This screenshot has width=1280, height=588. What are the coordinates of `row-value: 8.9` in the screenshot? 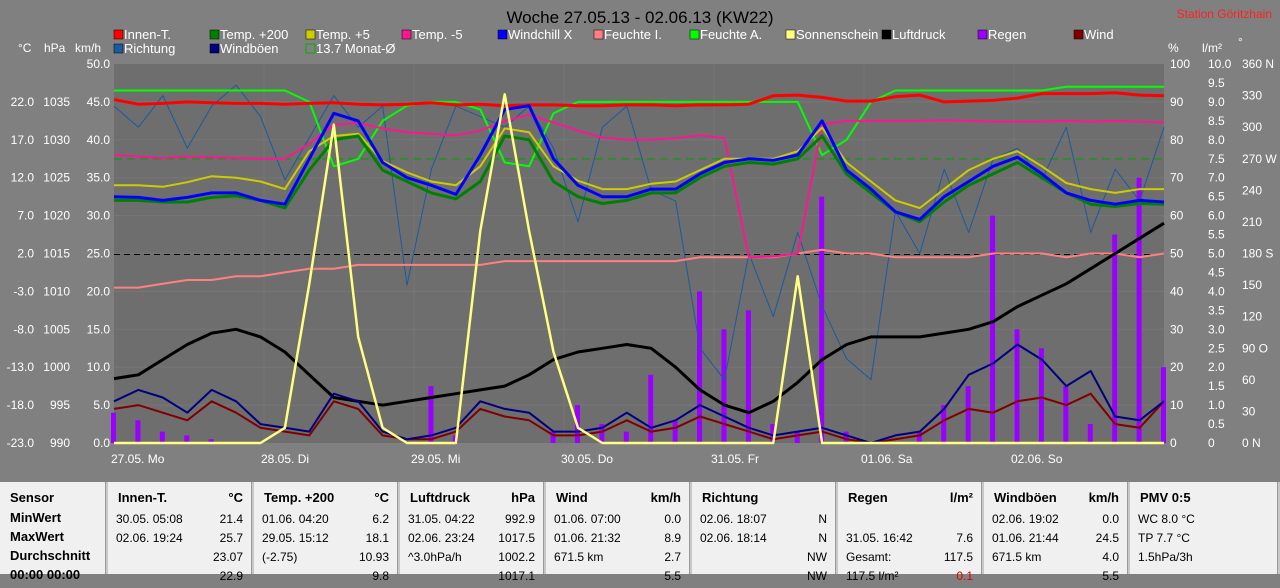 It's located at (672, 538).